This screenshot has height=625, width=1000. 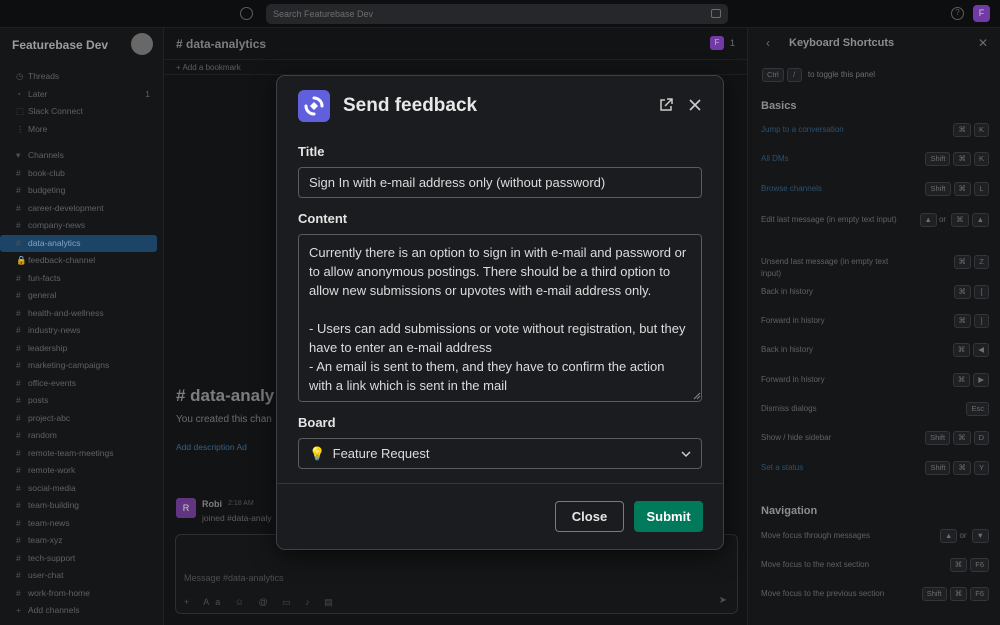 What do you see at coordinates (589, 516) in the screenshot?
I see `close-button: Close` at bounding box center [589, 516].